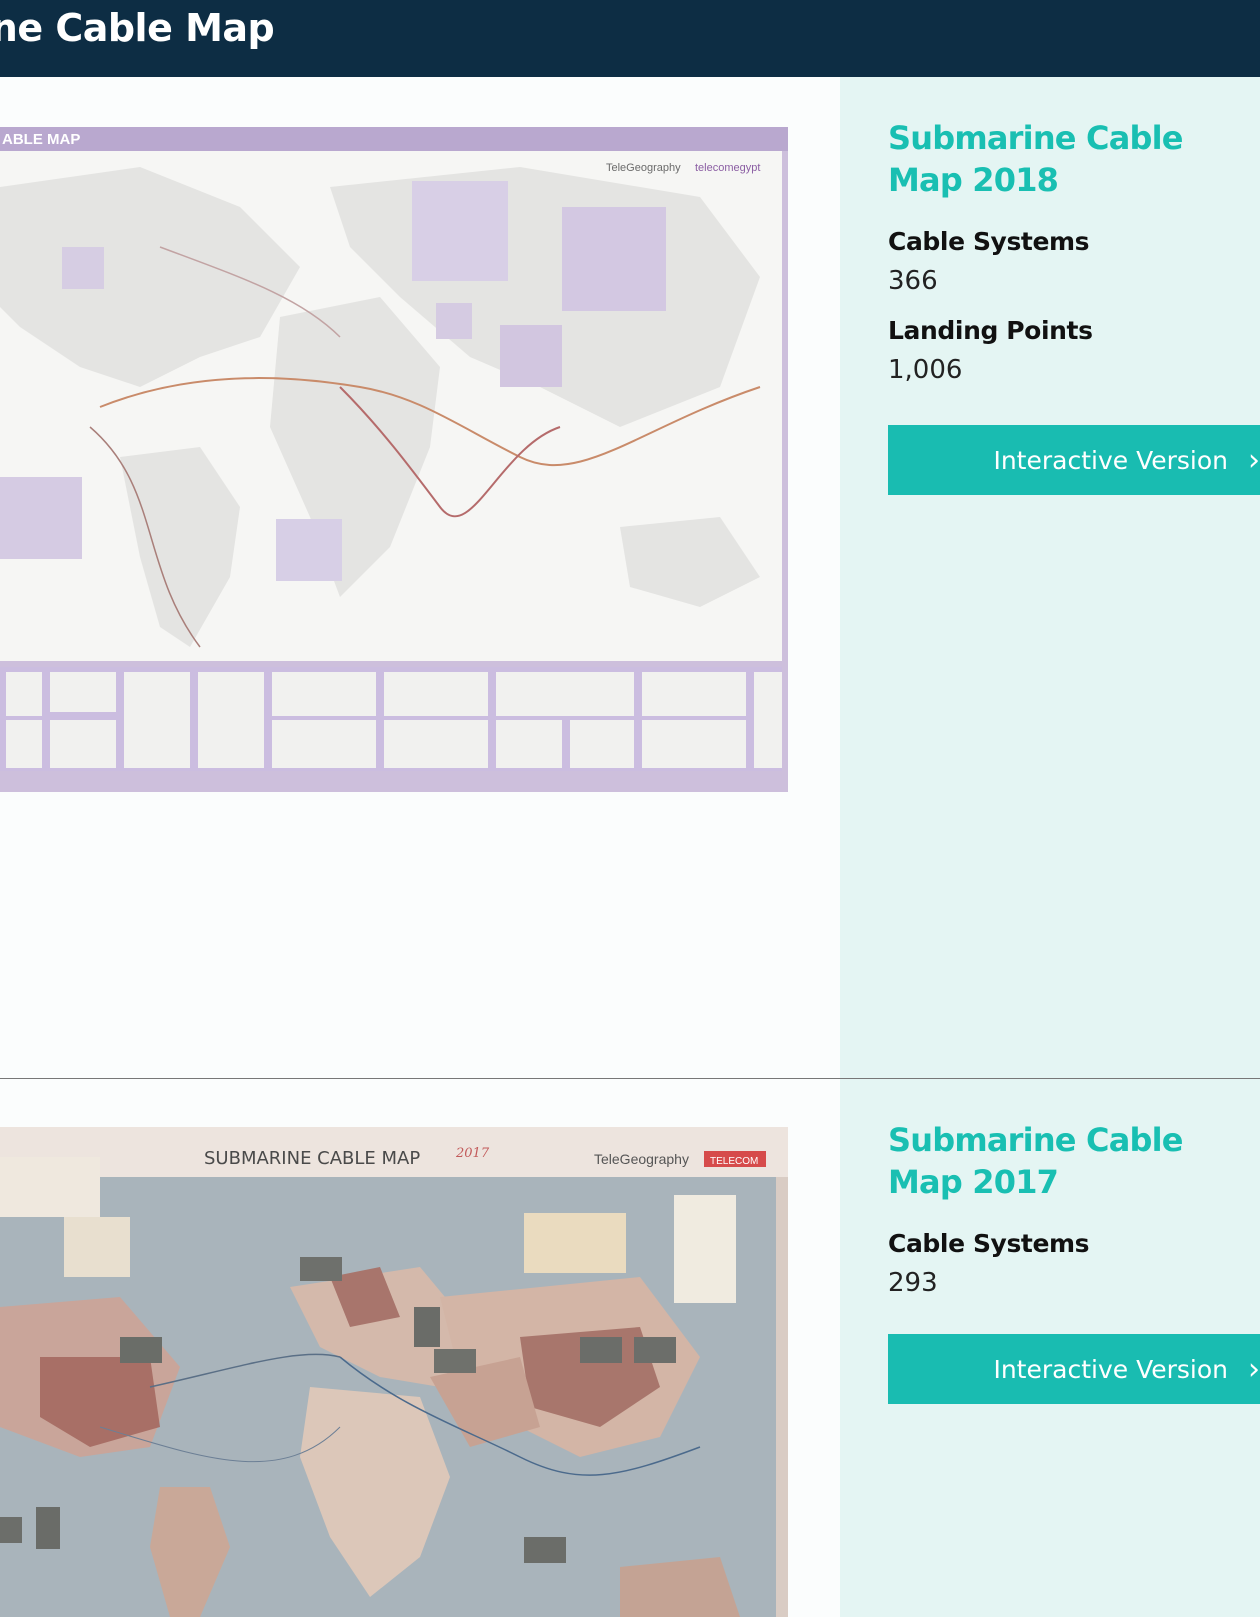 This screenshot has width=1260, height=1617. I want to click on stat-label-landing-points: Landing Points, so click(990, 330).